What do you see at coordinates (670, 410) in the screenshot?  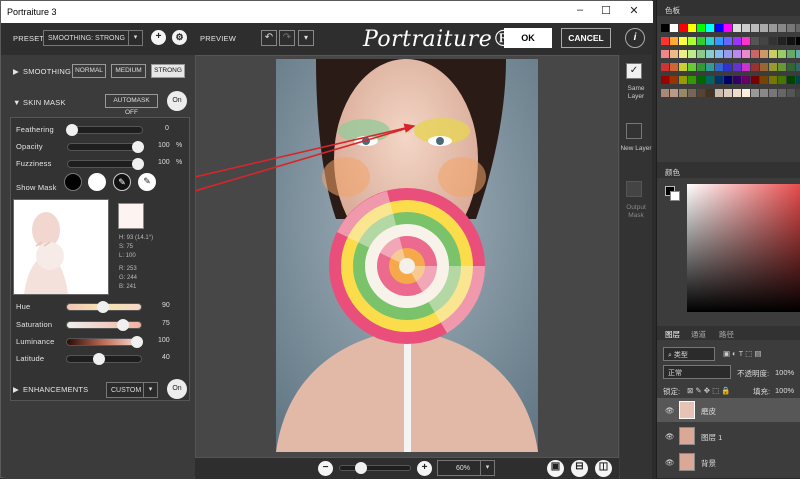 I see `eye-icon: 👁` at bounding box center [670, 410].